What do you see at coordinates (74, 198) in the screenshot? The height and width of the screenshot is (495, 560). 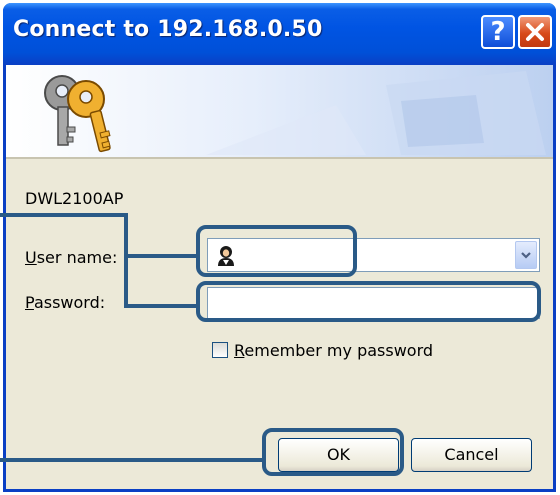 I see `realm-label: DWL2100AP` at bounding box center [74, 198].